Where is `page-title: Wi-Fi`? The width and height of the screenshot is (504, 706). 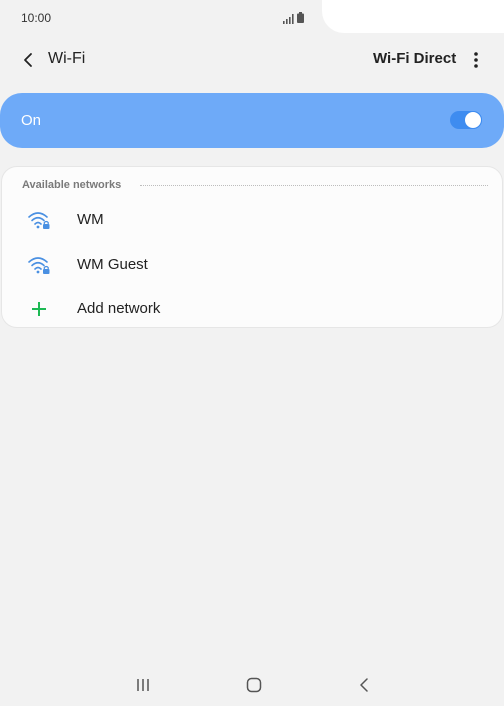 page-title: Wi-Fi is located at coordinates (67, 58).